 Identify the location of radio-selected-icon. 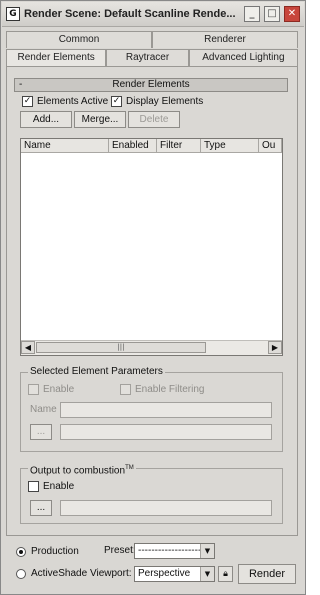
(21, 552).